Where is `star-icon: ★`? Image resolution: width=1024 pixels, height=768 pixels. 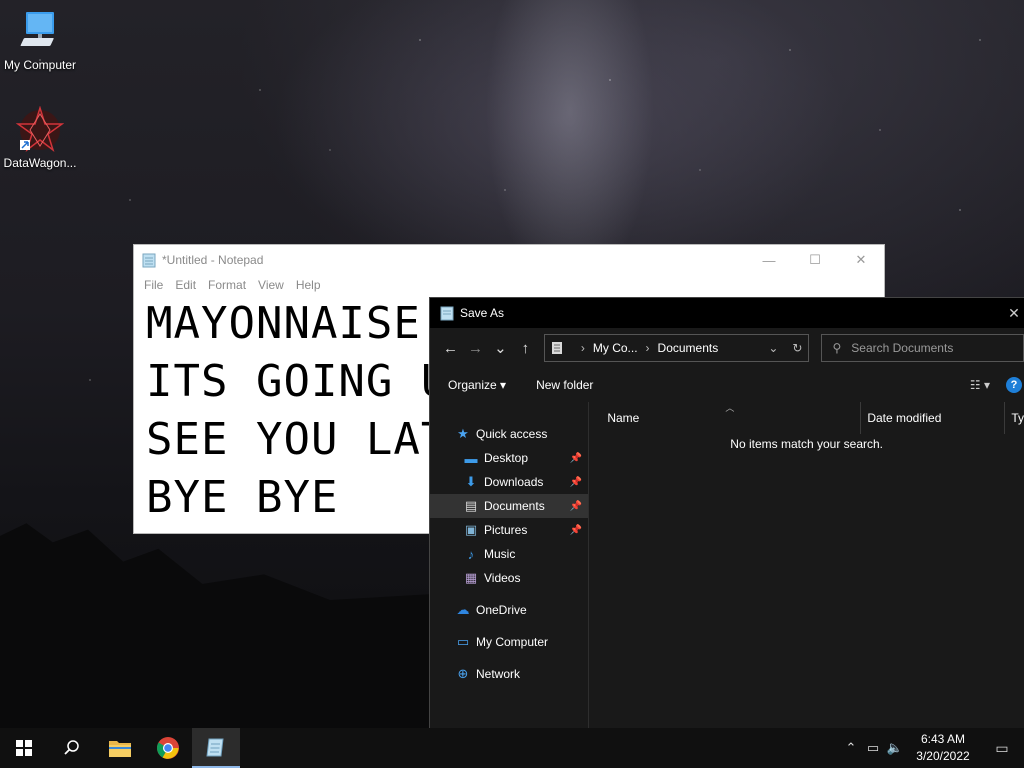 star-icon: ★ is located at coordinates (463, 433).